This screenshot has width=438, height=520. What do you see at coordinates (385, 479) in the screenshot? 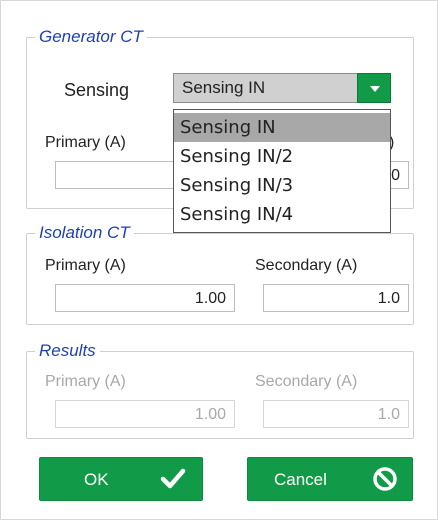
I see `prohibited-icon` at bounding box center [385, 479].